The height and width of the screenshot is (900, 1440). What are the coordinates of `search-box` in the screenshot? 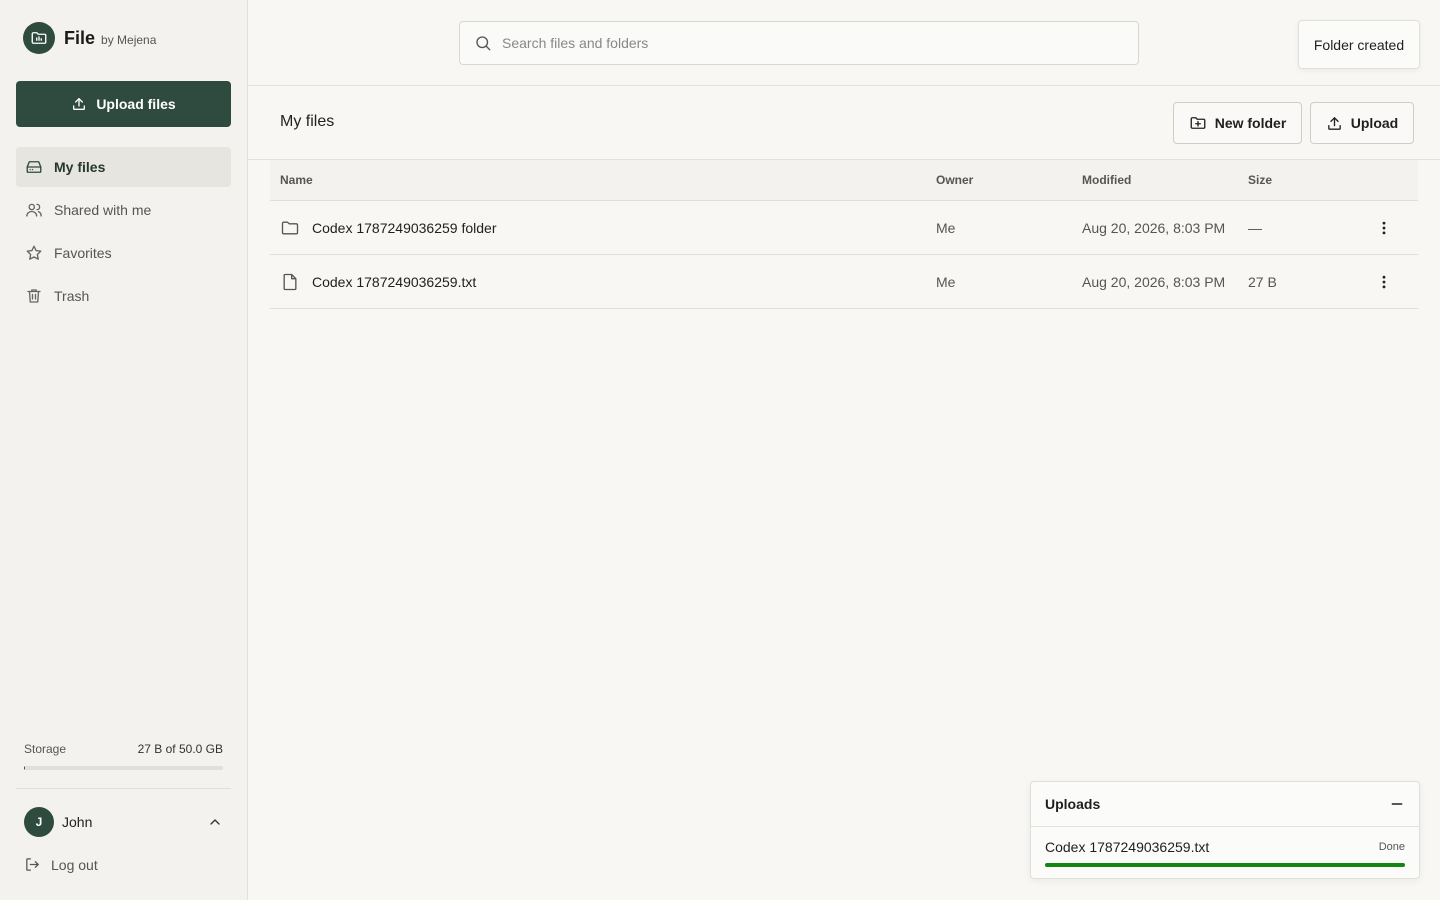 It's located at (799, 43).